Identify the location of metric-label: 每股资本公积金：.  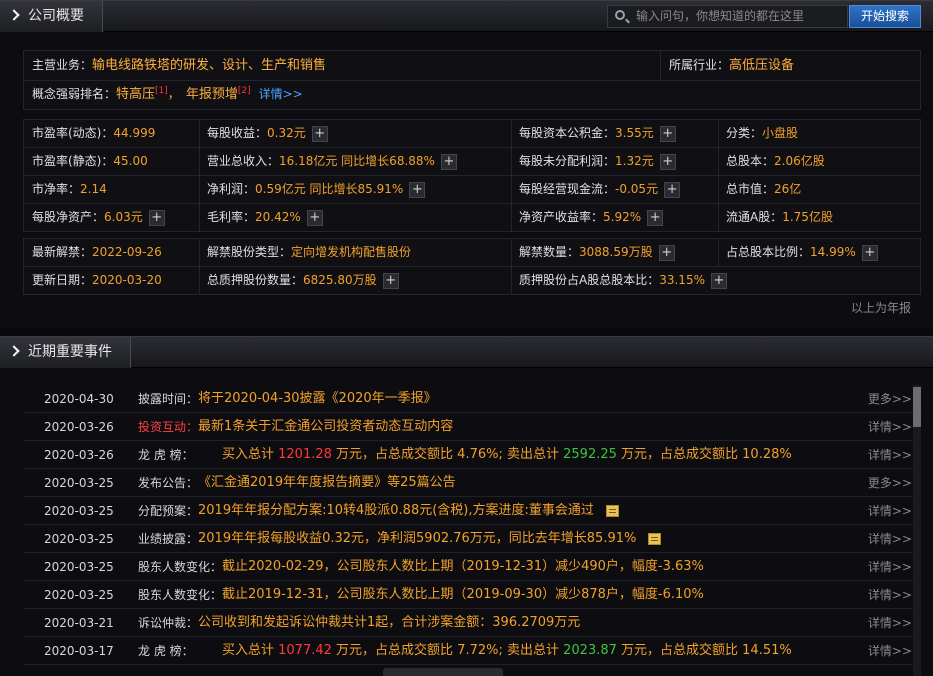
(567, 133).